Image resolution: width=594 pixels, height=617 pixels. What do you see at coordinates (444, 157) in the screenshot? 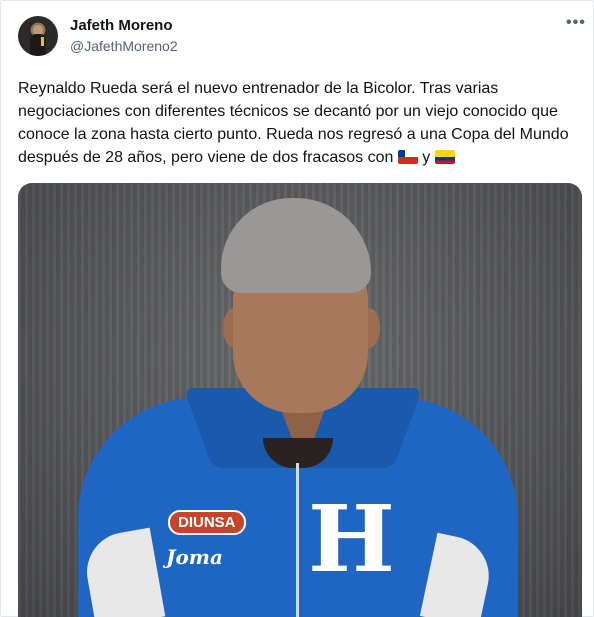
I see `colombia-flag-icon` at bounding box center [444, 157].